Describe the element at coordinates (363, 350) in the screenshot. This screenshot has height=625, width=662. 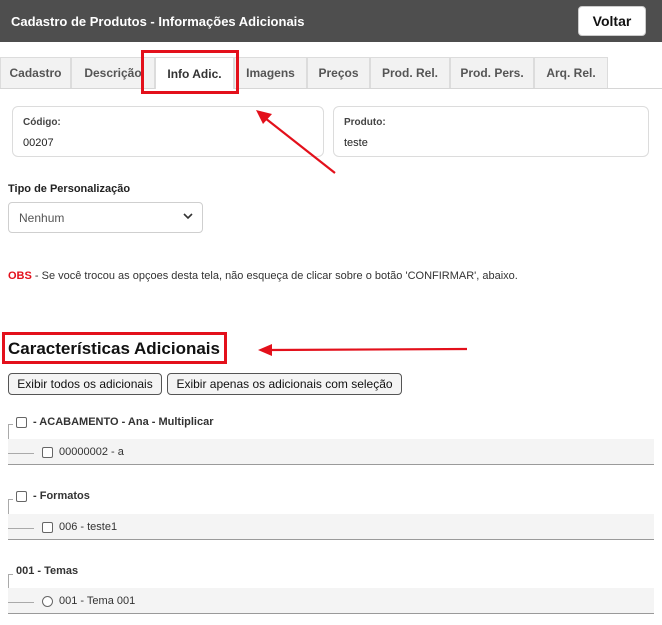
I see `arrow-to-section` at that location.